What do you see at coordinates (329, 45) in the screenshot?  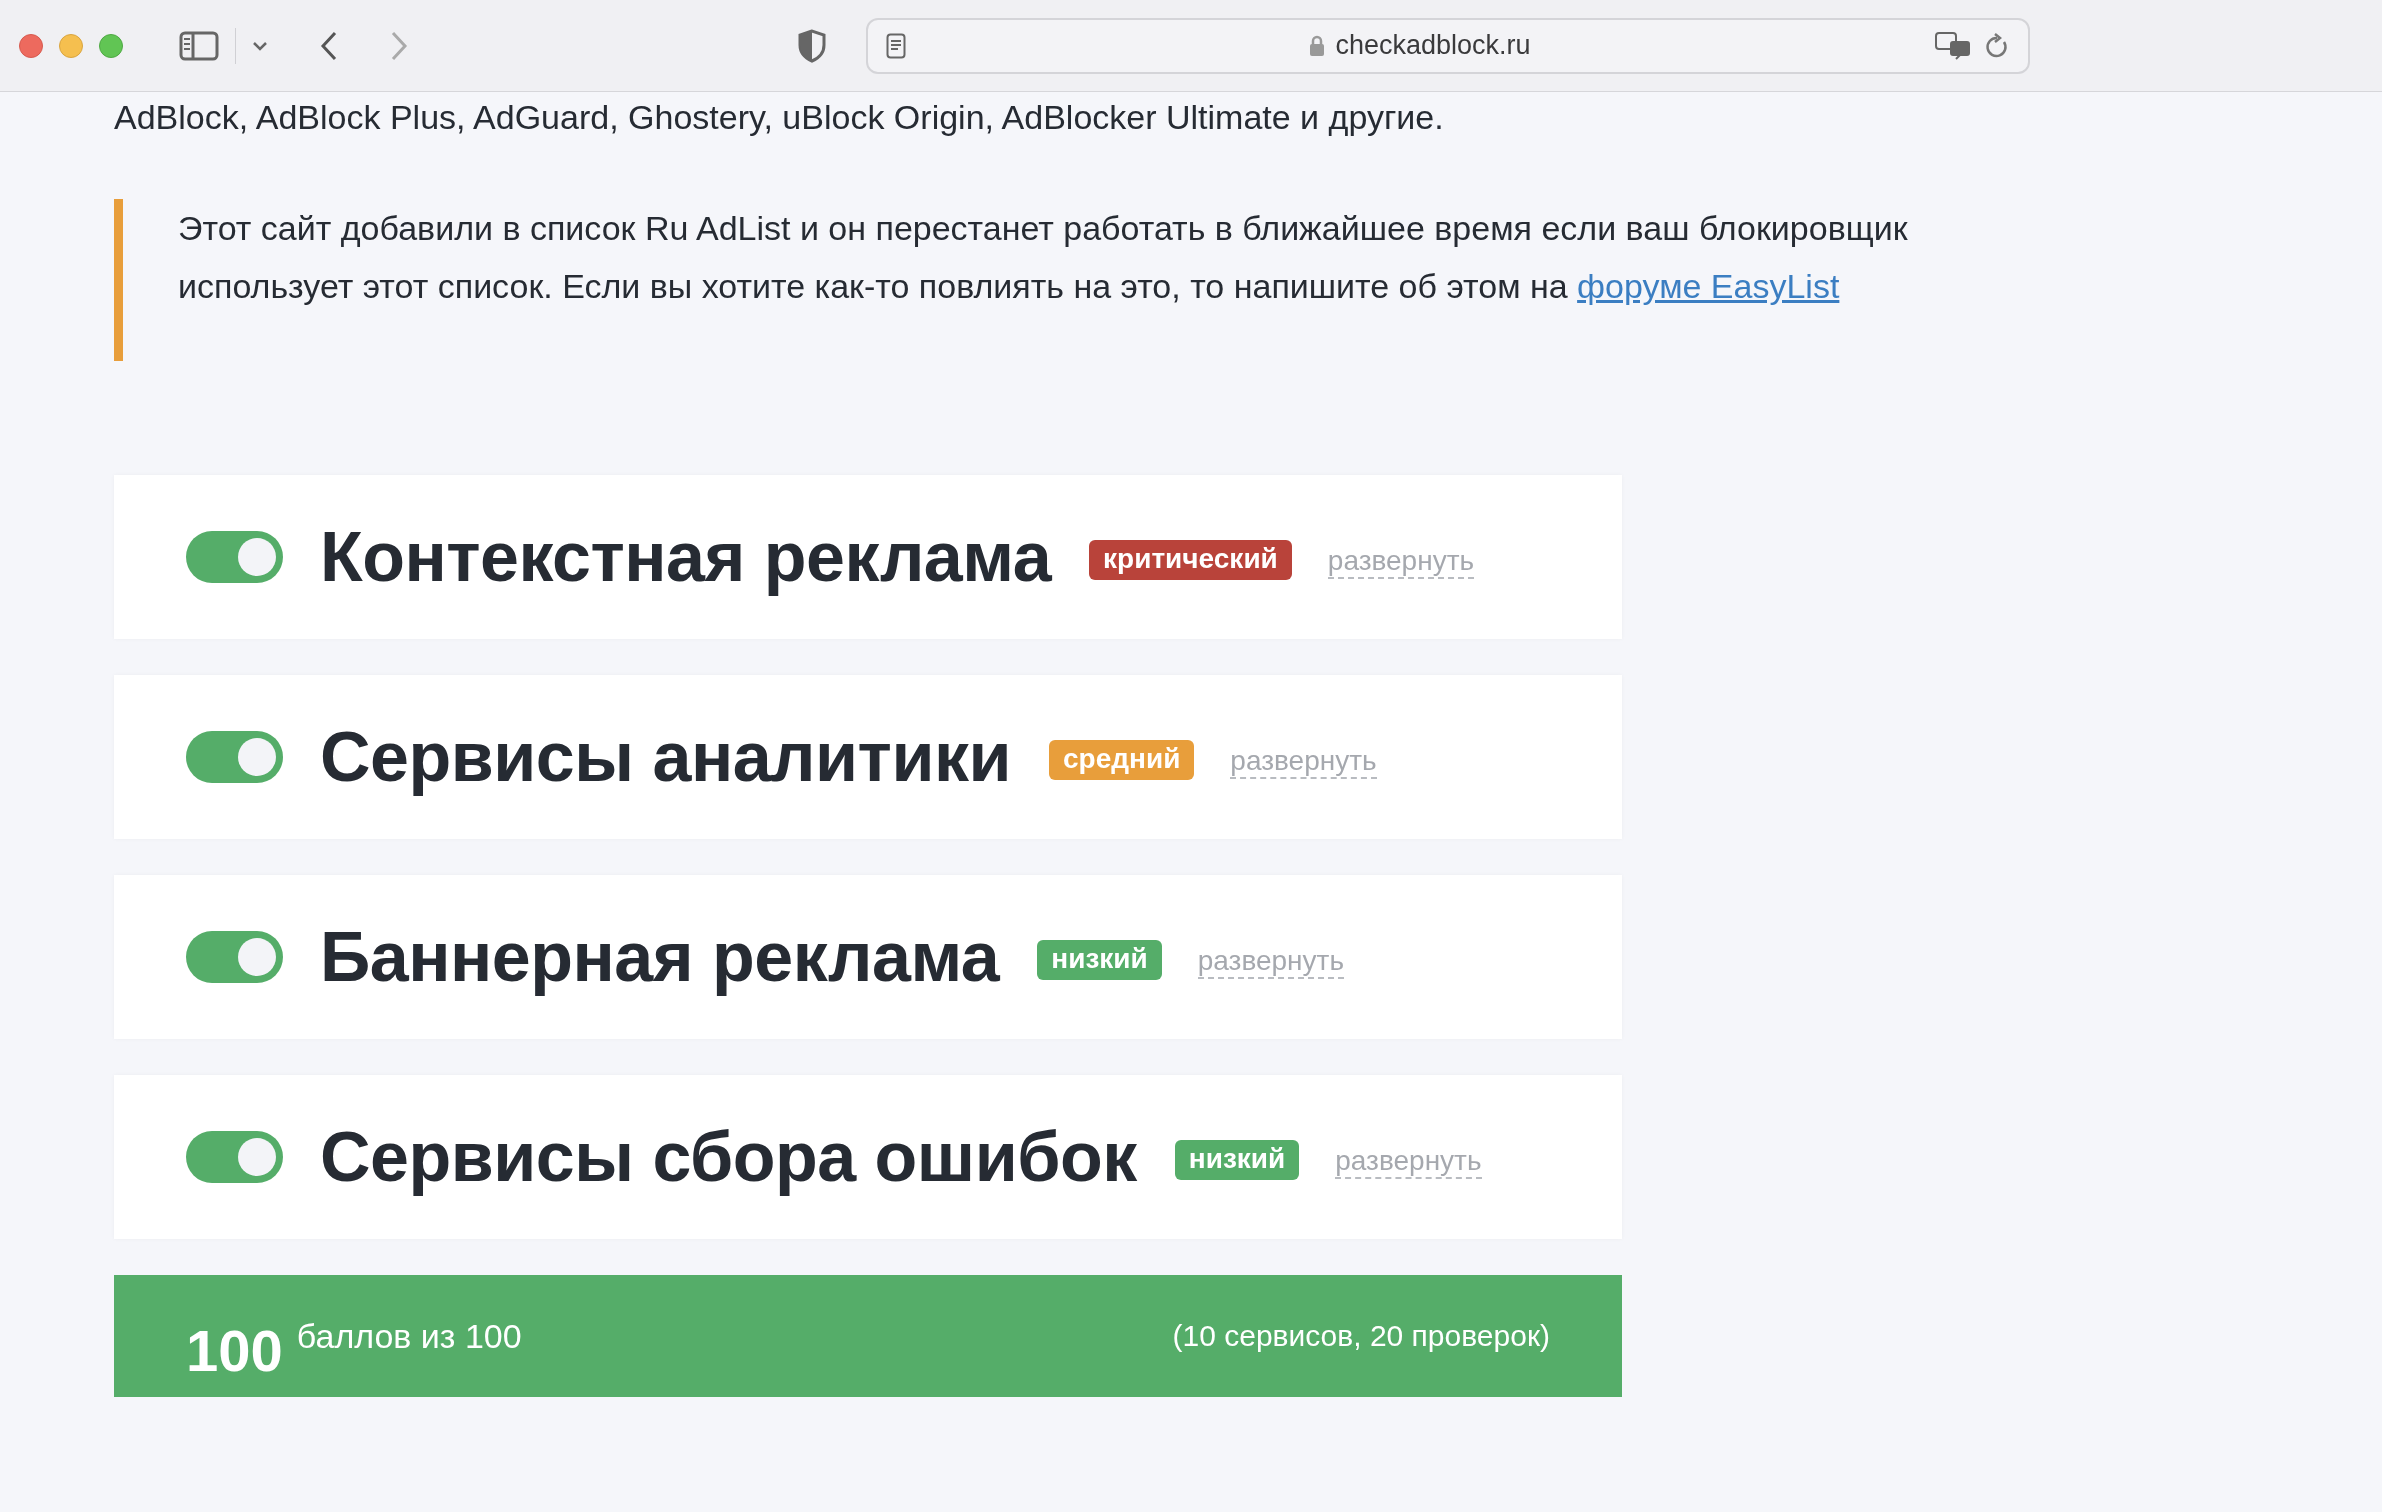 I see `back-icon` at bounding box center [329, 45].